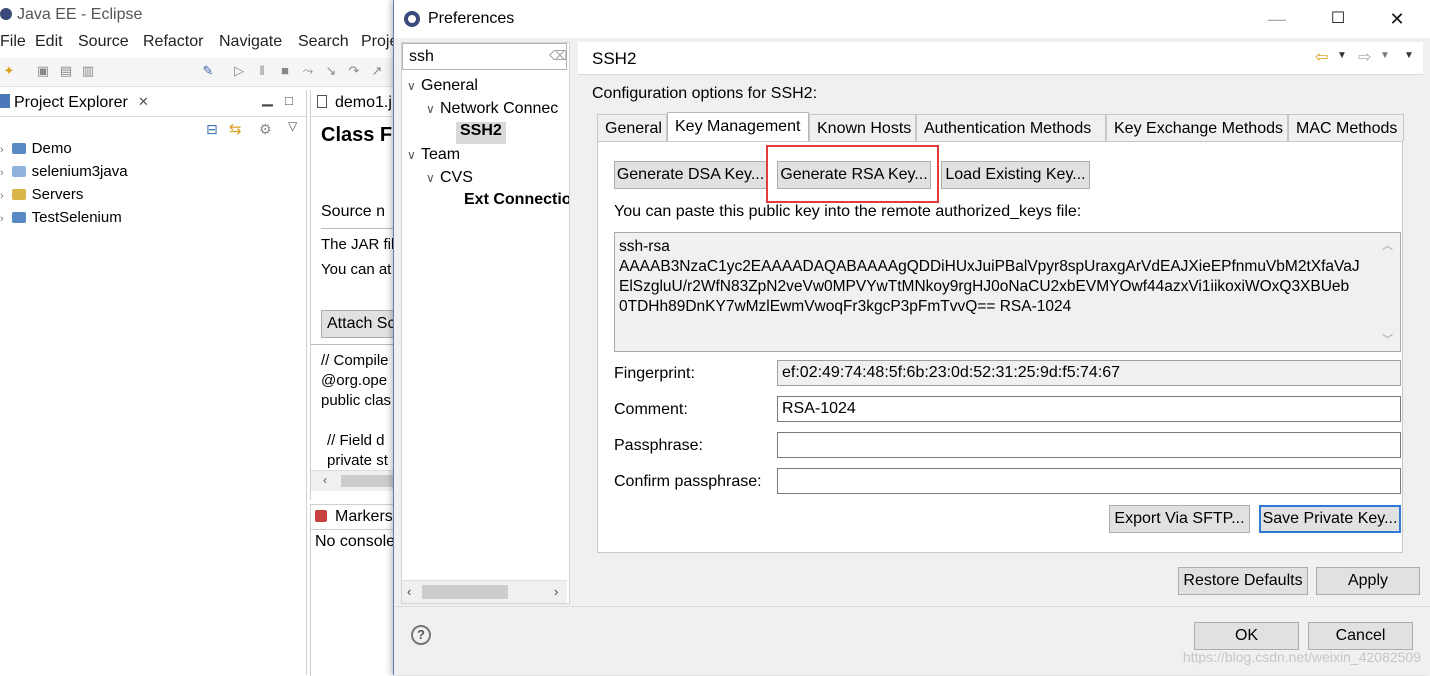 The height and width of the screenshot is (676, 1430). I want to click on tree-hscroll: ‹ ›, so click(484, 591).